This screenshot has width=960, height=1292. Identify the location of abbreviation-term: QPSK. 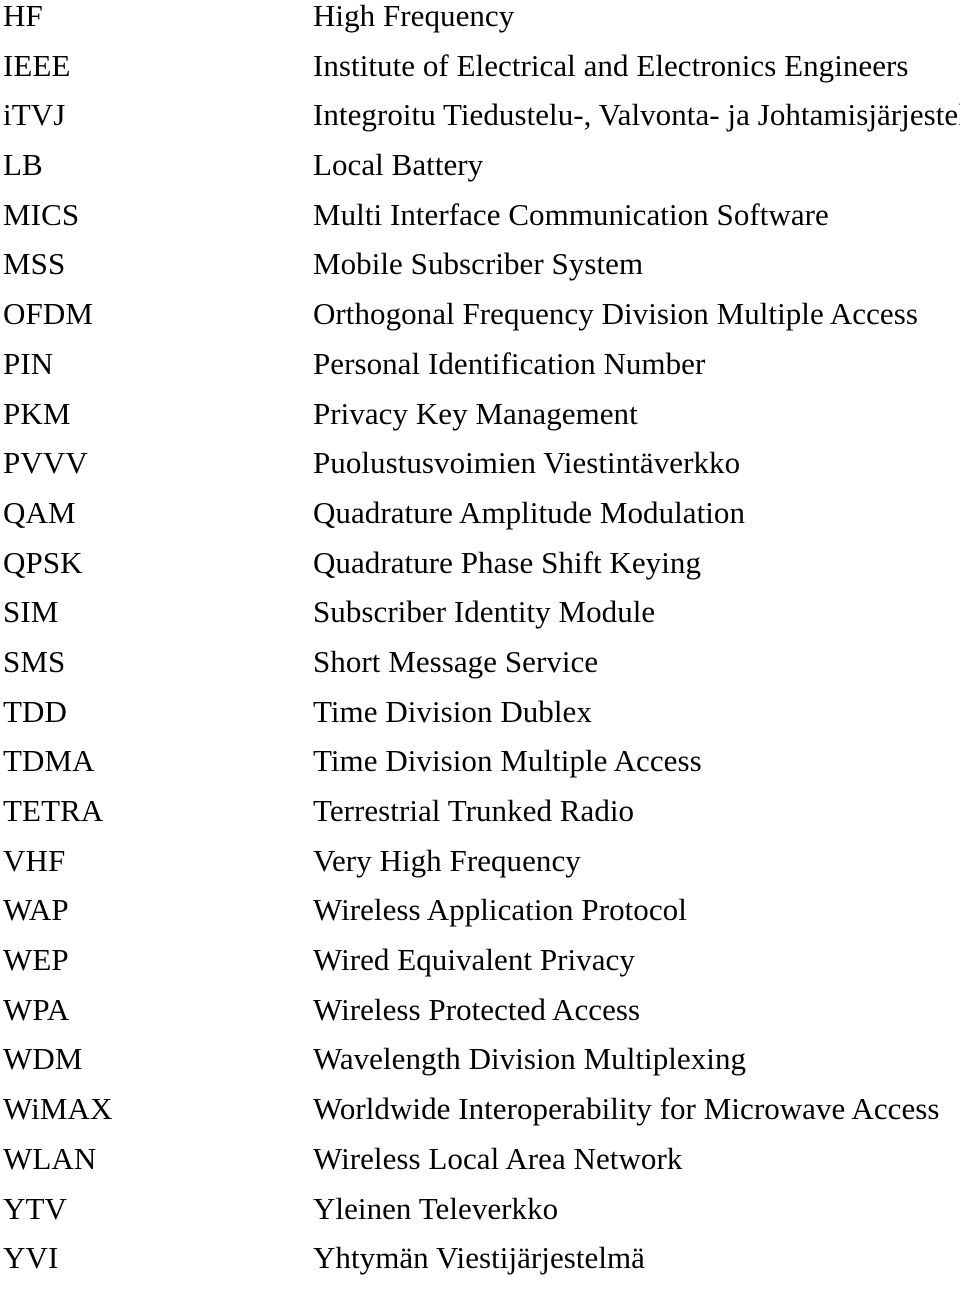
(43, 562).